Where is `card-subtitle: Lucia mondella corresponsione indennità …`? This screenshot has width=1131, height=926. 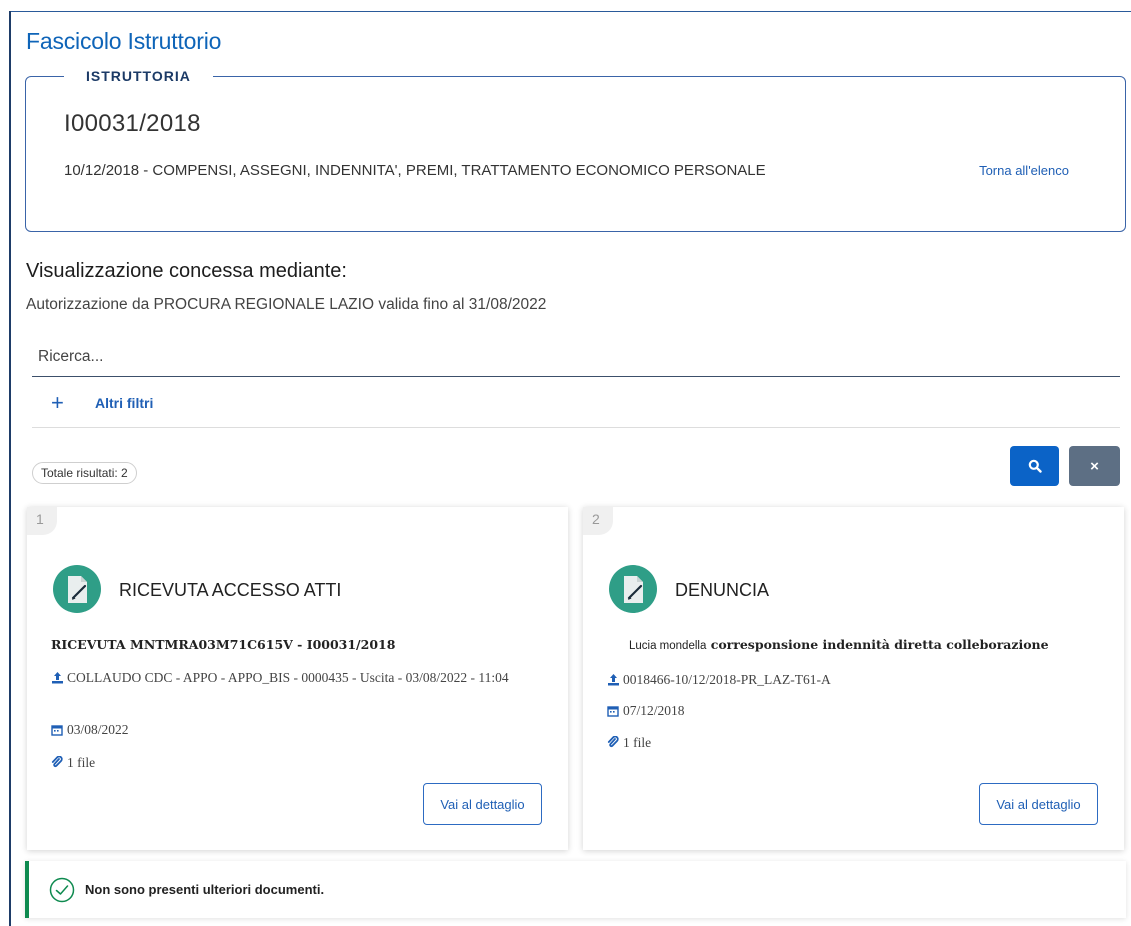
card-subtitle: Lucia mondella corresponsione indennità … is located at coordinates (839, 644).